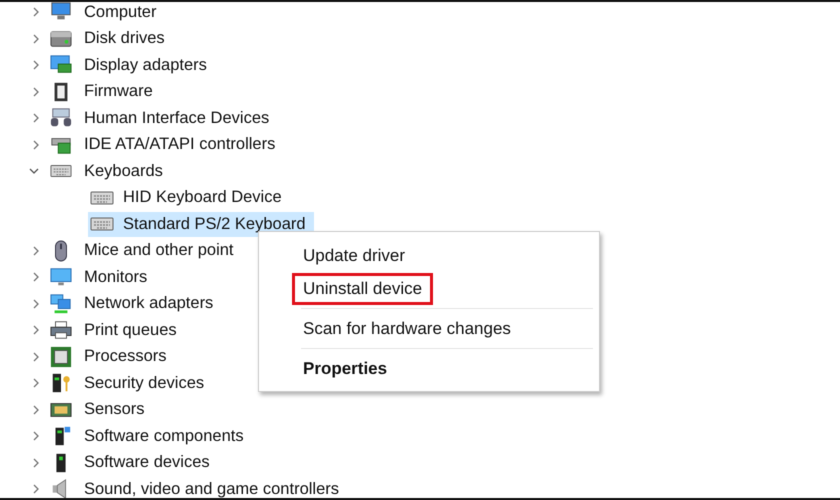 The width and height of the screenshot is (840, 500). I want to click on item-label: Display adapters, so click(145, 65).